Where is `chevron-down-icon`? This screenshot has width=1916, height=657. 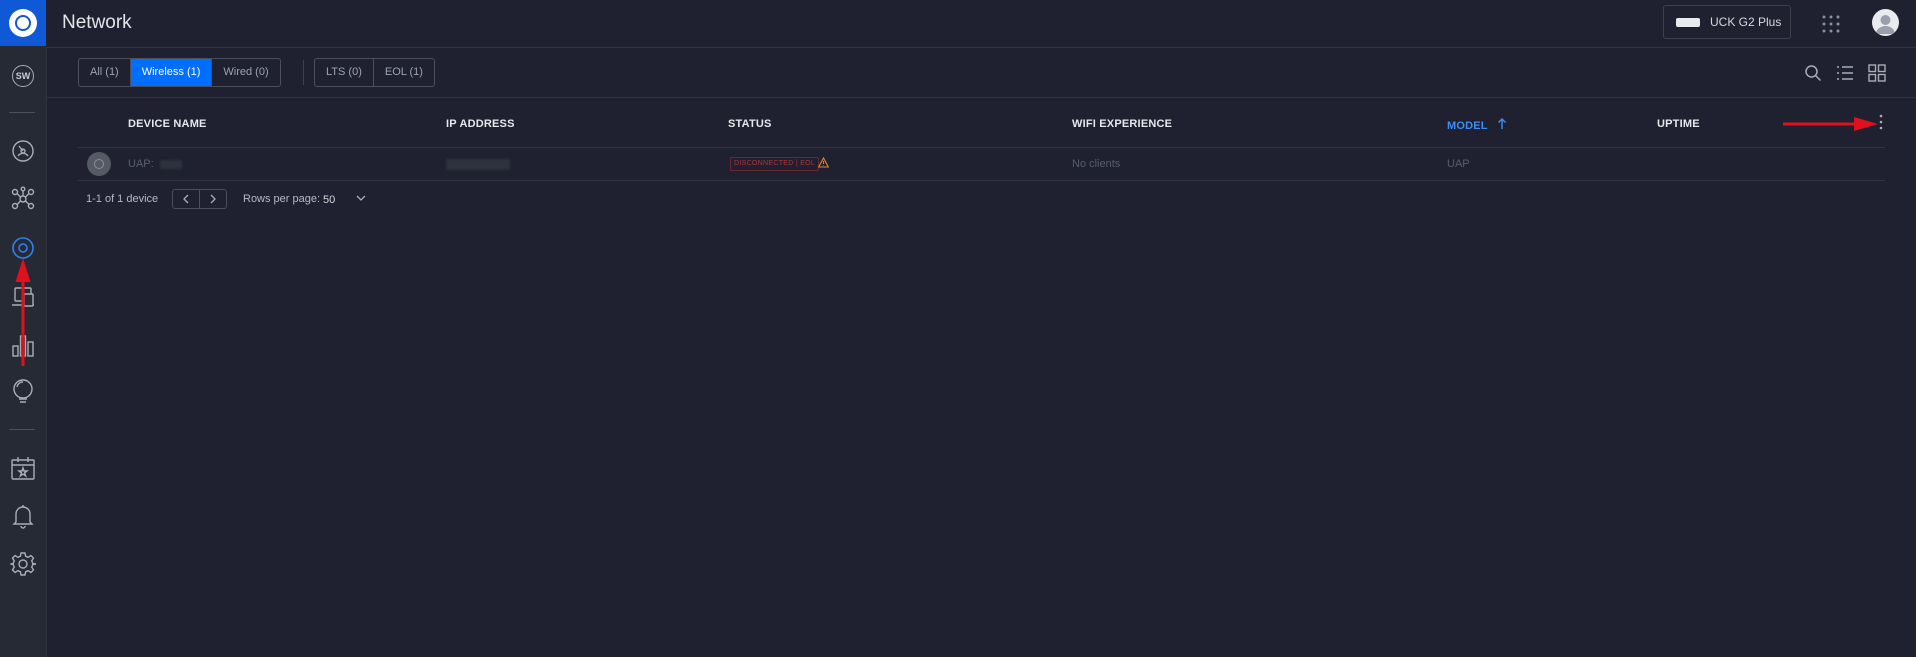
chevron-down-icon is located at coordinates (361, 198).